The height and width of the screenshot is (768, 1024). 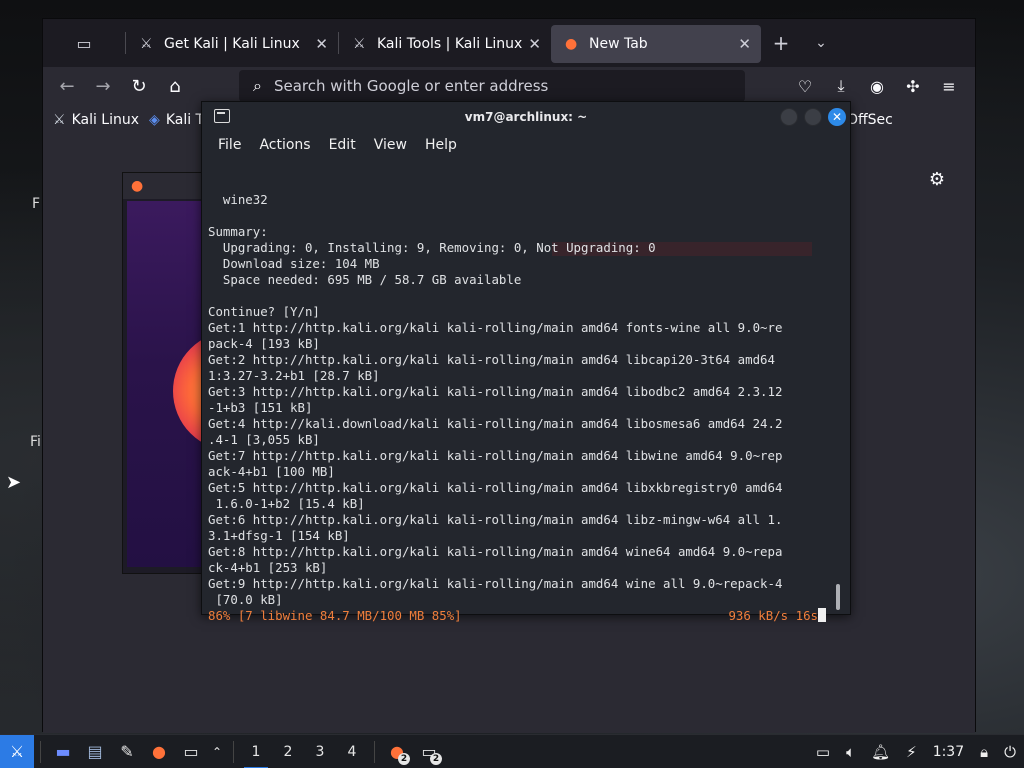 What do you see at coordinates (264, 343) in the screenshot?
I see `terminal-line: pack-4 [193 kB]` at bounding box center [264, 343].